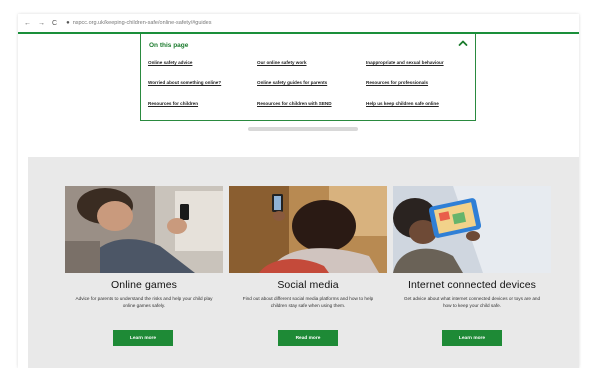 The height and width of the screenshot is (368, 597). Describe the element at coordinates (292, 82) in the screenshot. I see `toc-link-online-safety-guides-parents: Online safety guides for parents` at that location.